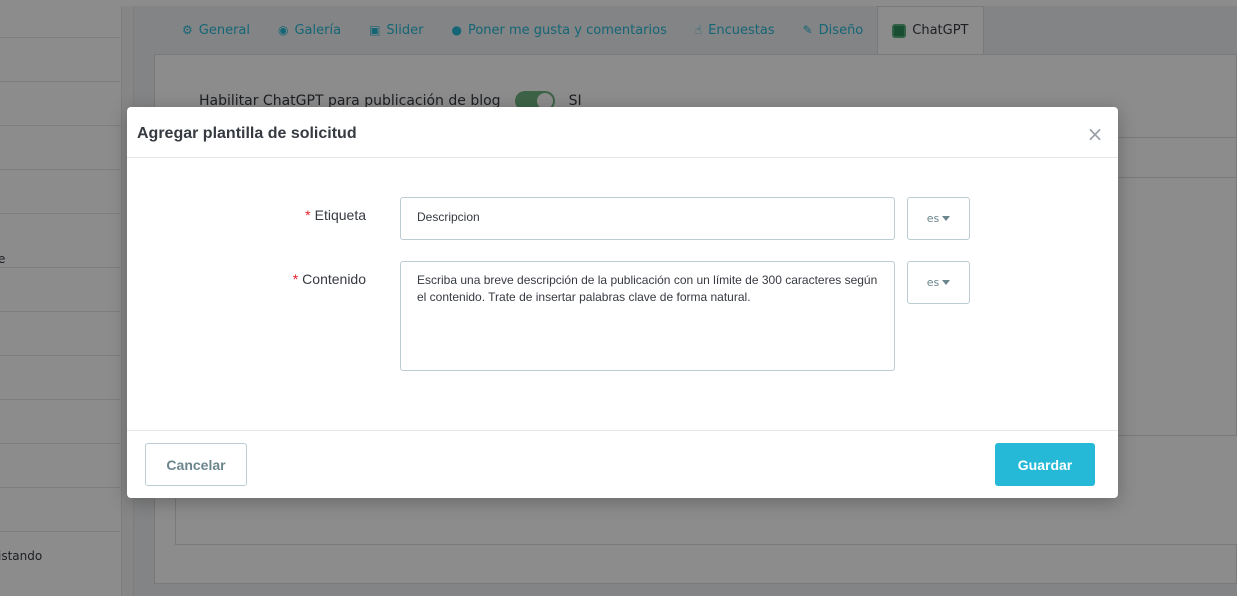 The height and width of the screenshot is (596, 1237). What do you see at coordinates (1095, 134) in the screenshot?
I see `close-icon: ×` at bounding box center [1095, 134].